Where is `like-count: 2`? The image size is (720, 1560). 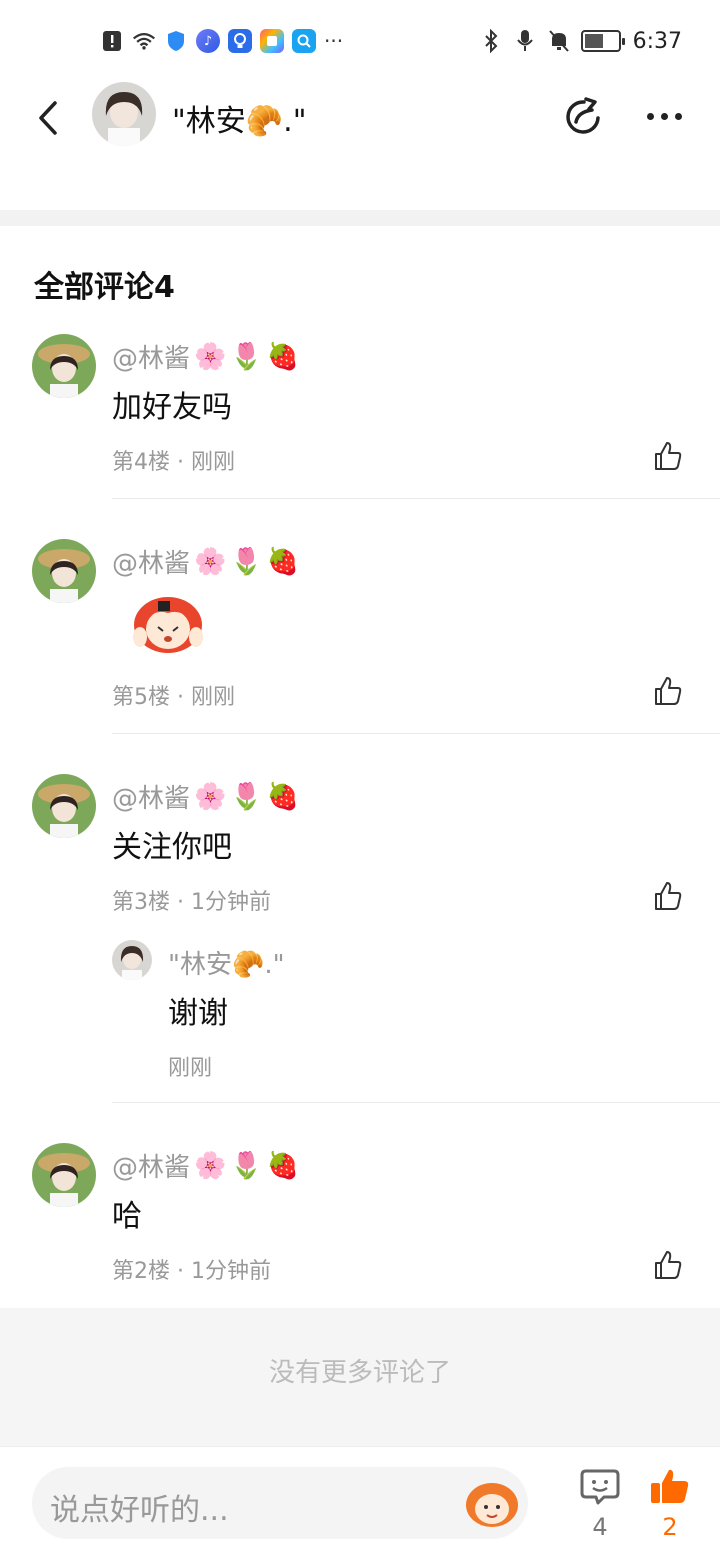 like-count: 2 is located at coordinates (670, 1527).